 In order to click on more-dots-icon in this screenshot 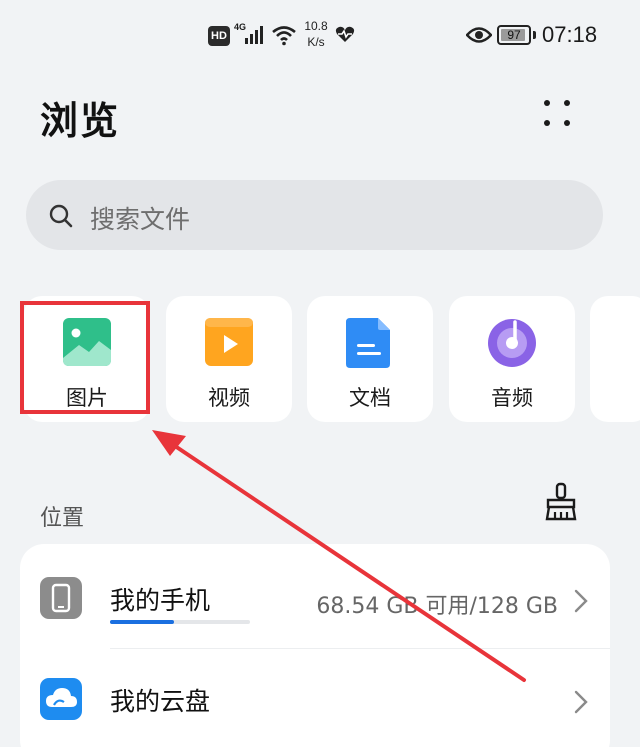, I will do `click(547, 103)`.